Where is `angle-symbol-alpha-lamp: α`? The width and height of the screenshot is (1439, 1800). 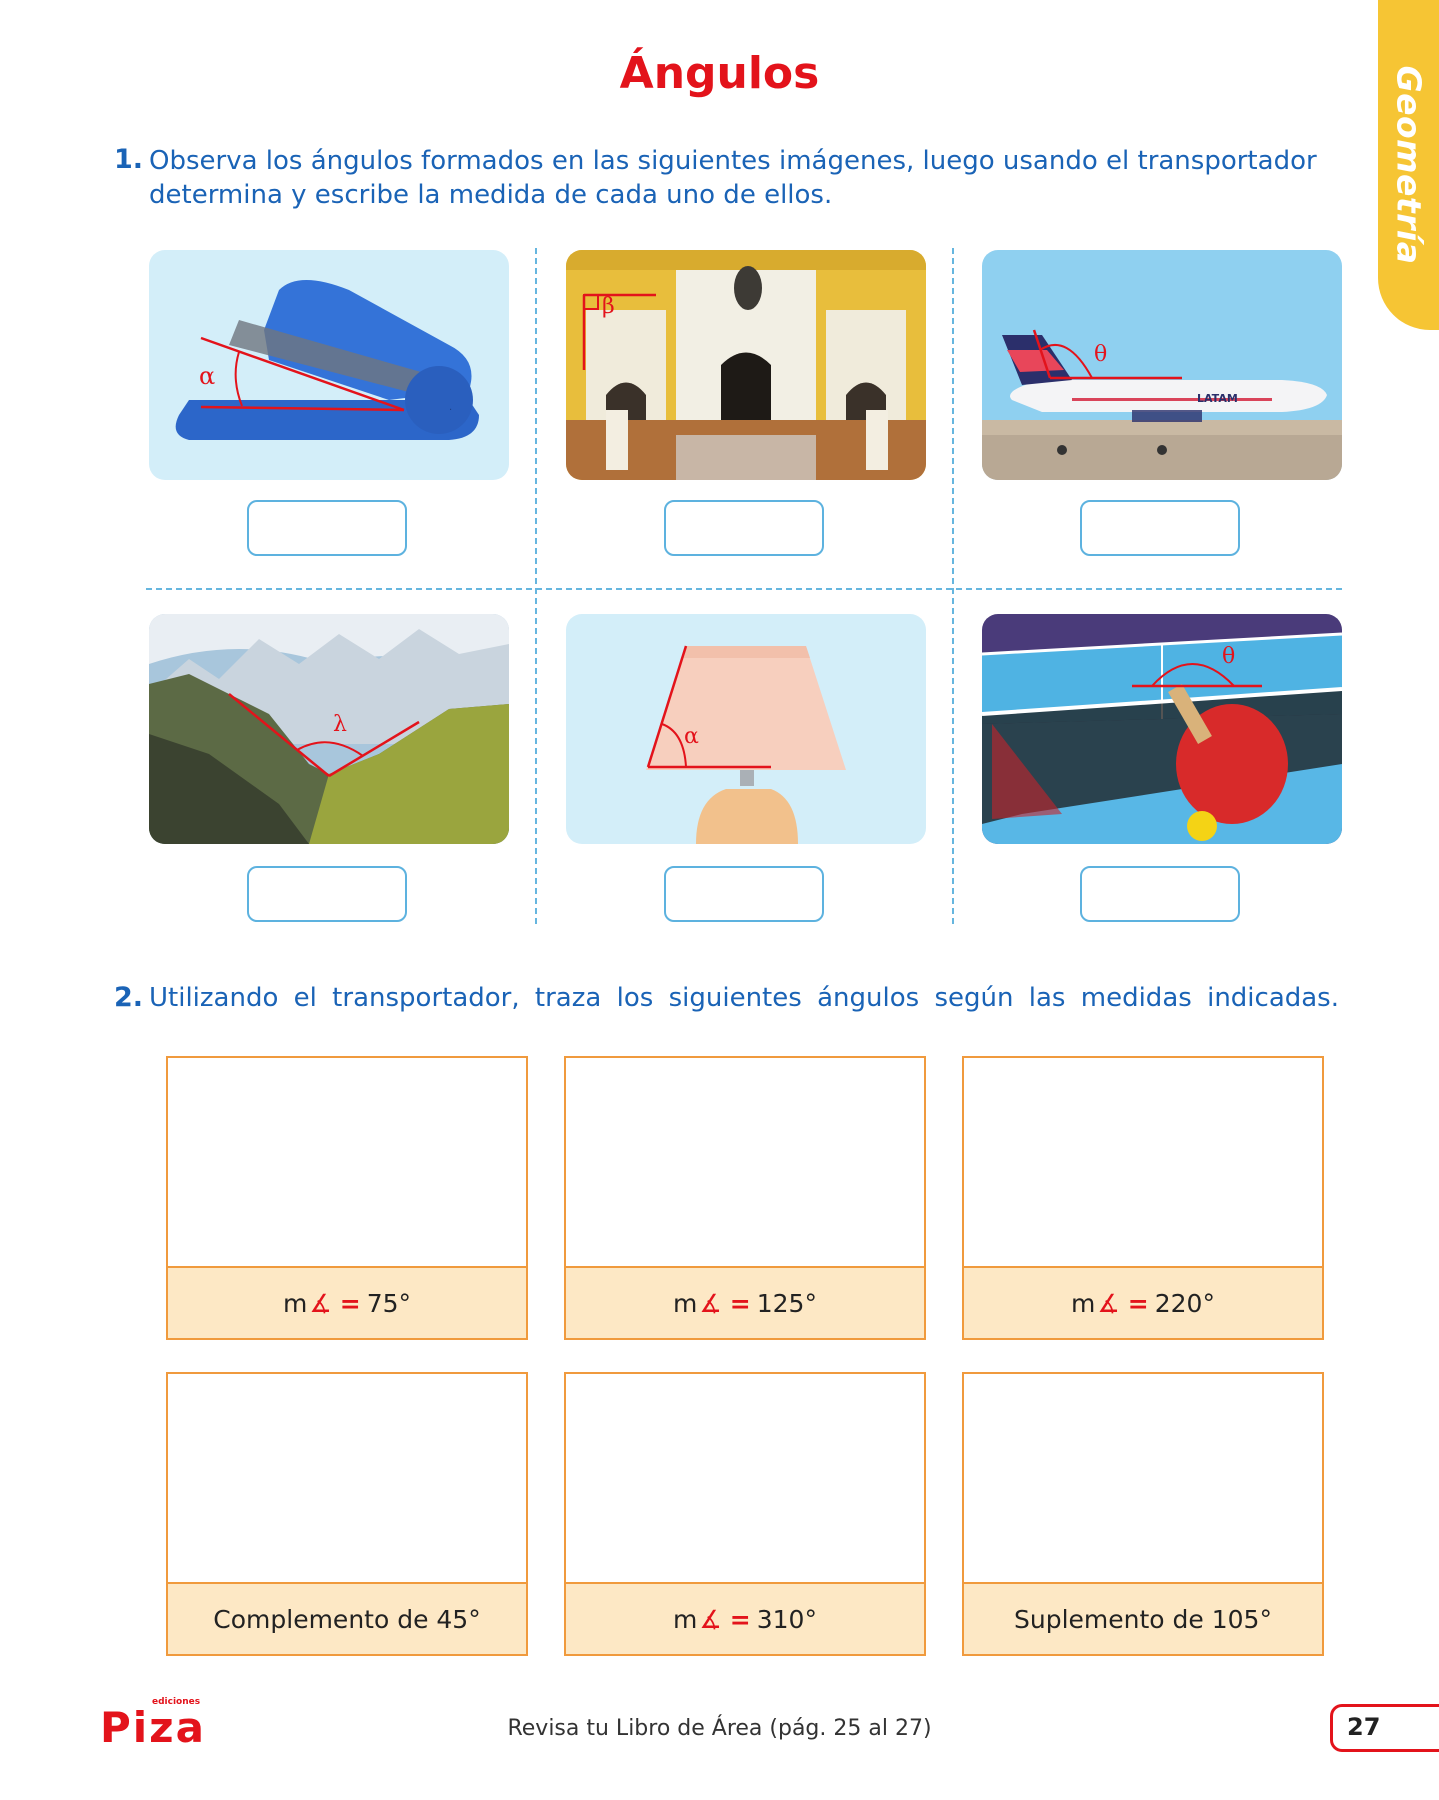 angle-symbol-alpha-lamp: α is located at coordinates (691, 736).